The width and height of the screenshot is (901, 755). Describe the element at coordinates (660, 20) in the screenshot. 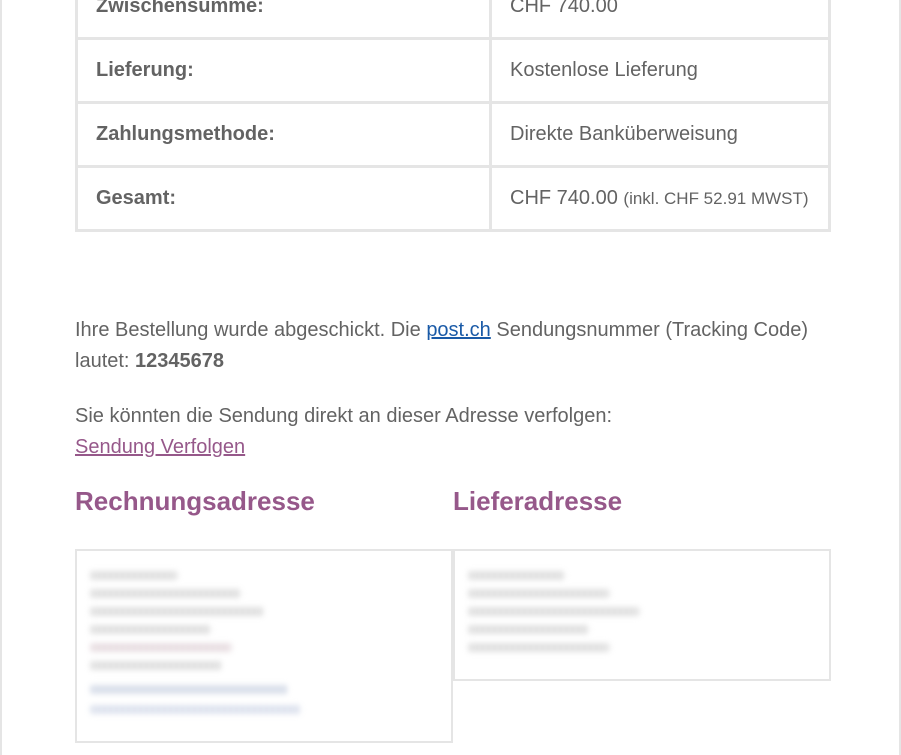

I see `subtotal-value: CHF 740.00` at that location.